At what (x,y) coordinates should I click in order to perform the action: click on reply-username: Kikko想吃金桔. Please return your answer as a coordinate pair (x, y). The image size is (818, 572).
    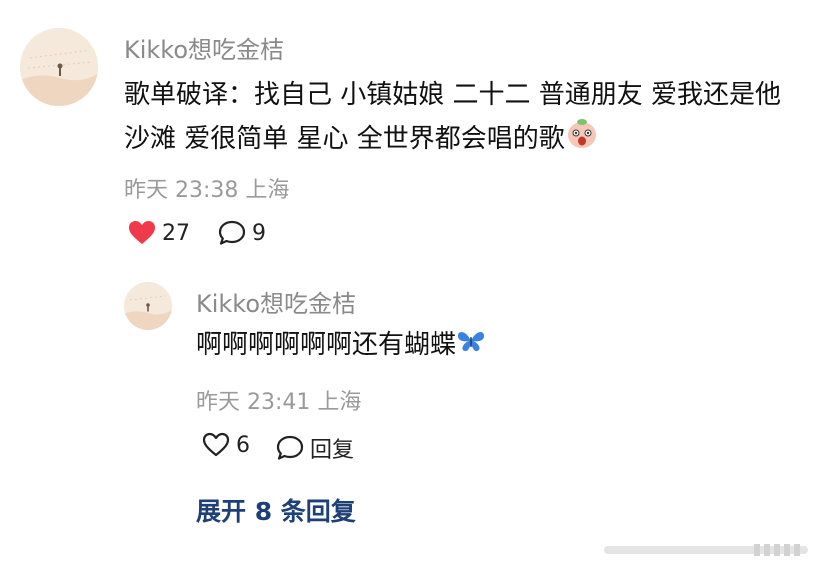
    Looking at the image, I should click on (276, 301).